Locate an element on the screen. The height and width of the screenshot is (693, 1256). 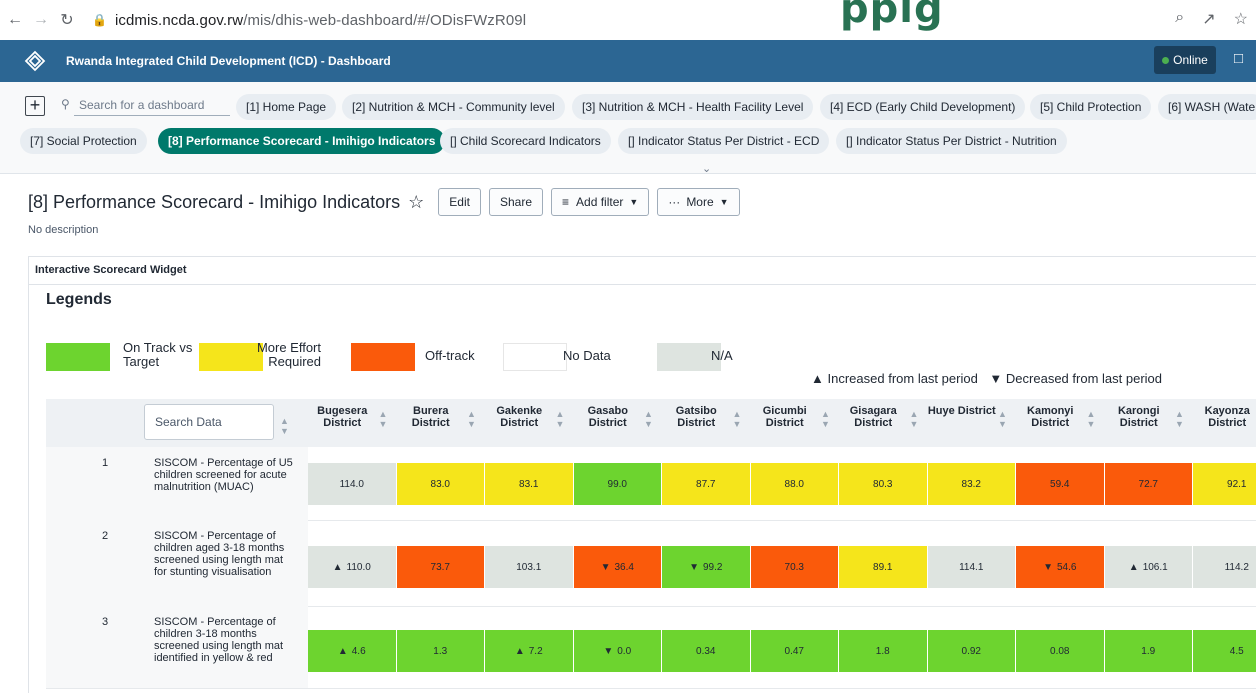
cell-value: 114.0 is located at coordinates (351, 484).